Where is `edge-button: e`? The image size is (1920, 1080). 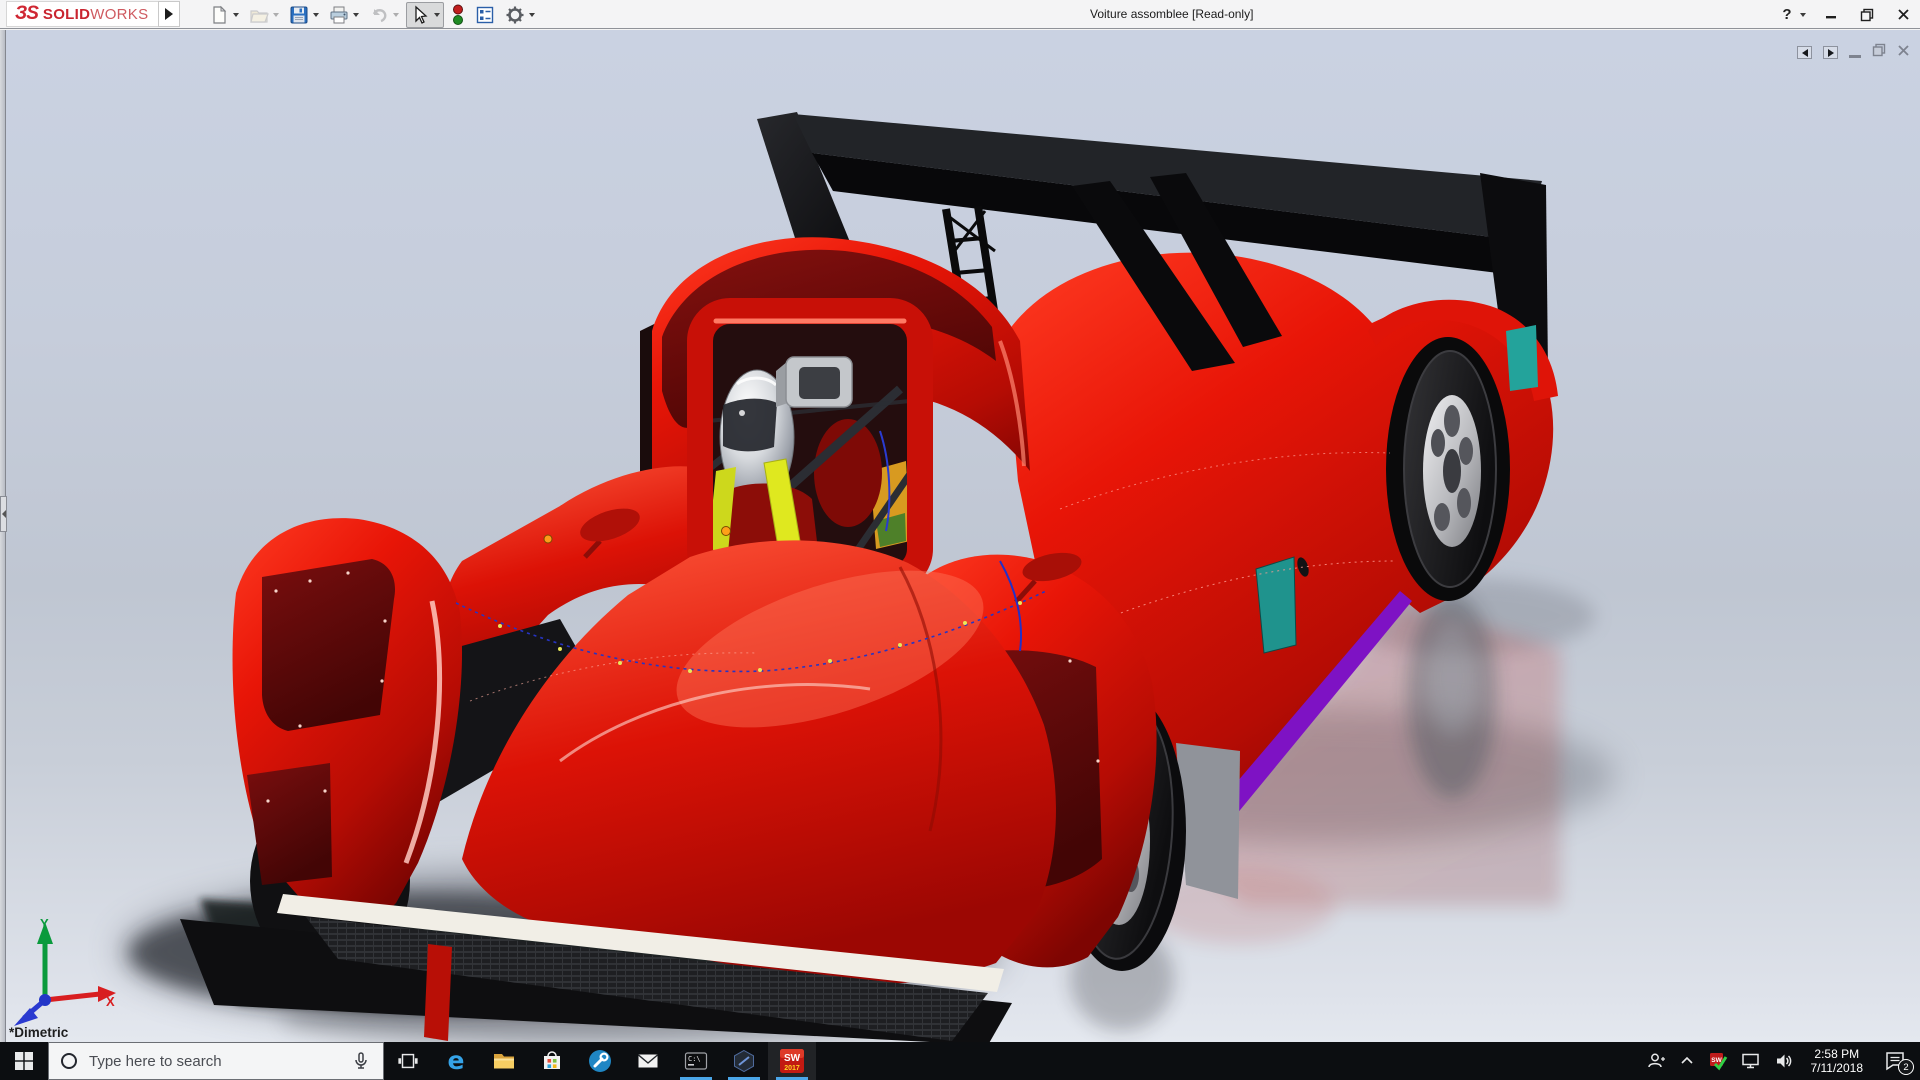 edge-button: e is located at coordinates (456, 1061).